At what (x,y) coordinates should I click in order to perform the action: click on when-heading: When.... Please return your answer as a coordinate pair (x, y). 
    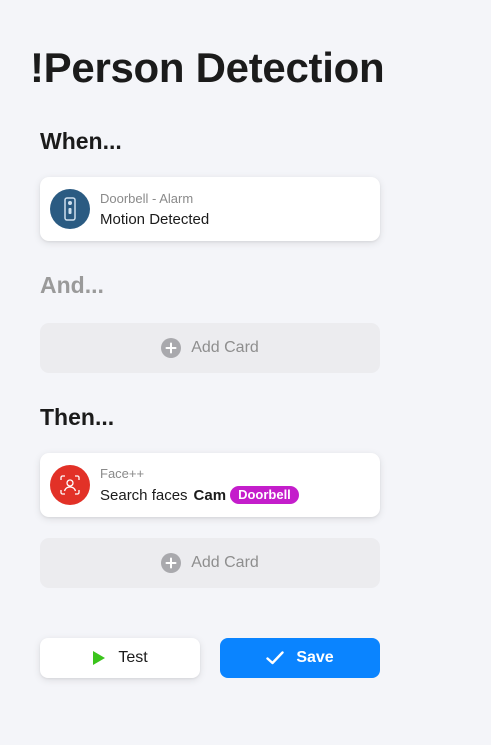
    Looking at the image, I should click on (81, 141).